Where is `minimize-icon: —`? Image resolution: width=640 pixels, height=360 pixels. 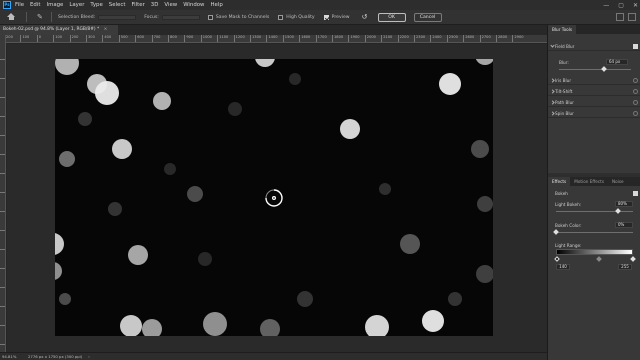 minimize-icon: — is located at coordinates (606, 5).